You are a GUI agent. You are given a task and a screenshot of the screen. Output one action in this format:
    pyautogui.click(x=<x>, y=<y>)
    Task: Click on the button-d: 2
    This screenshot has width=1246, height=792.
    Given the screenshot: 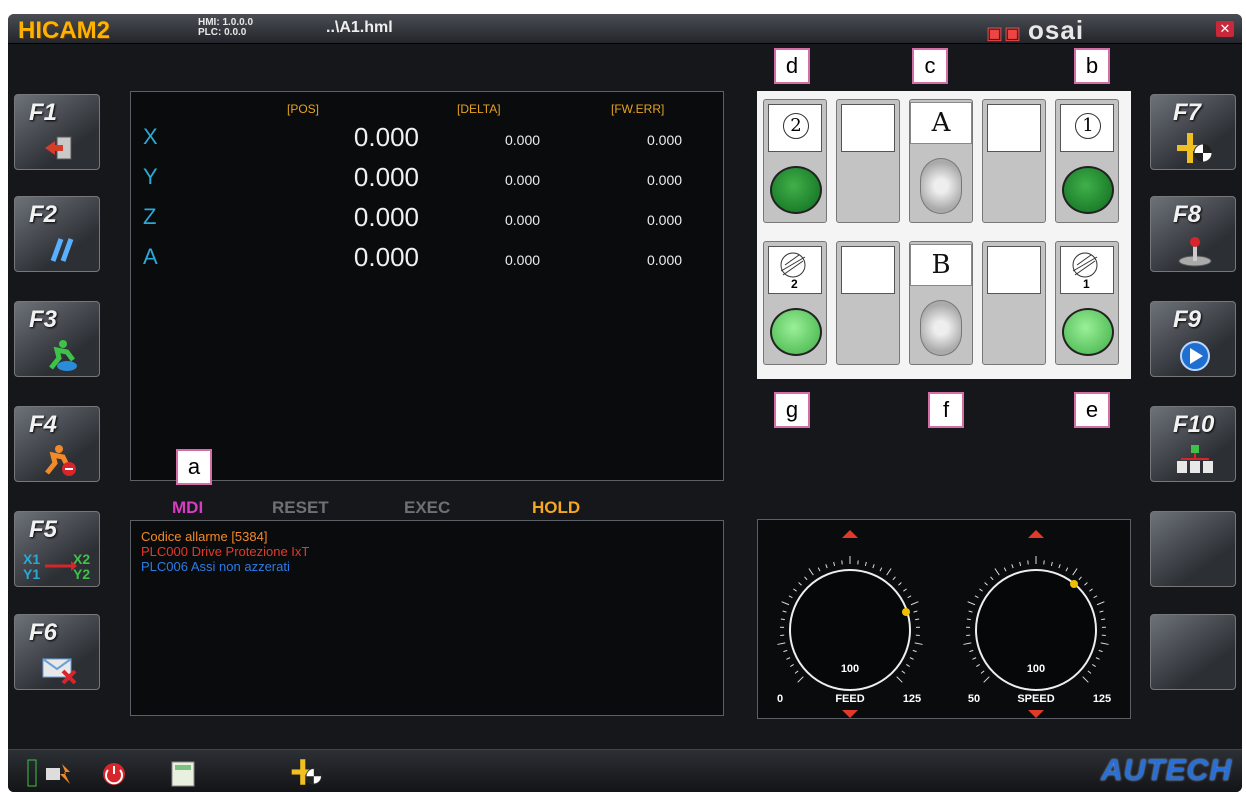 What is the action you would take?
    pyautogui.click(x=795, y=161)
    